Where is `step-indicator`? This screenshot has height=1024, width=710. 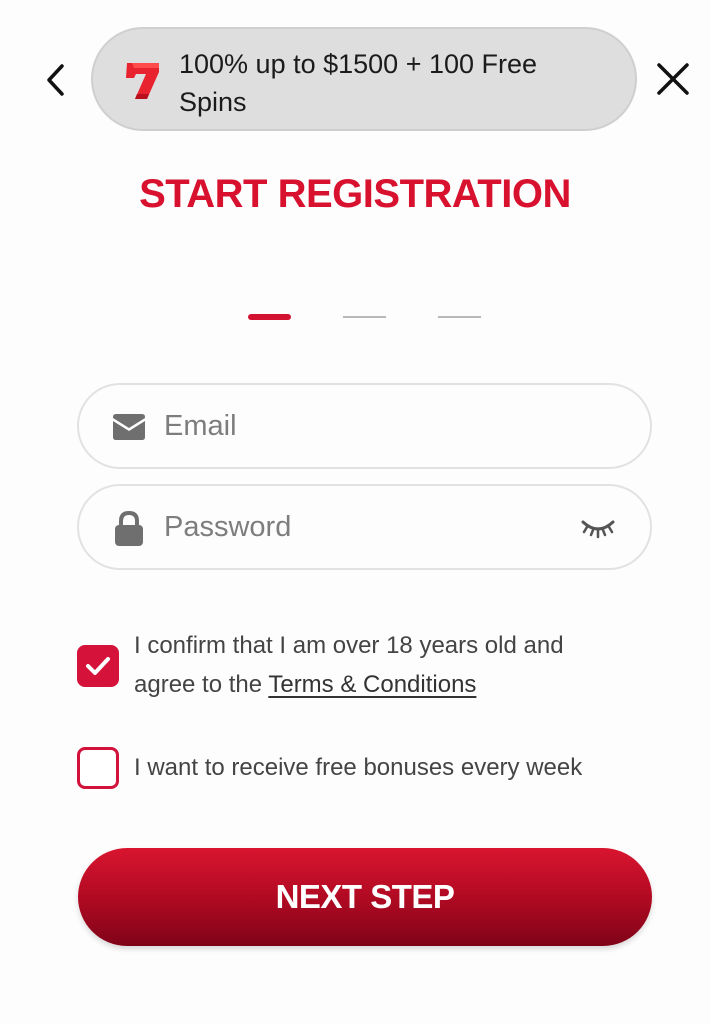
step-indicator is located at coordinates (355, 318).